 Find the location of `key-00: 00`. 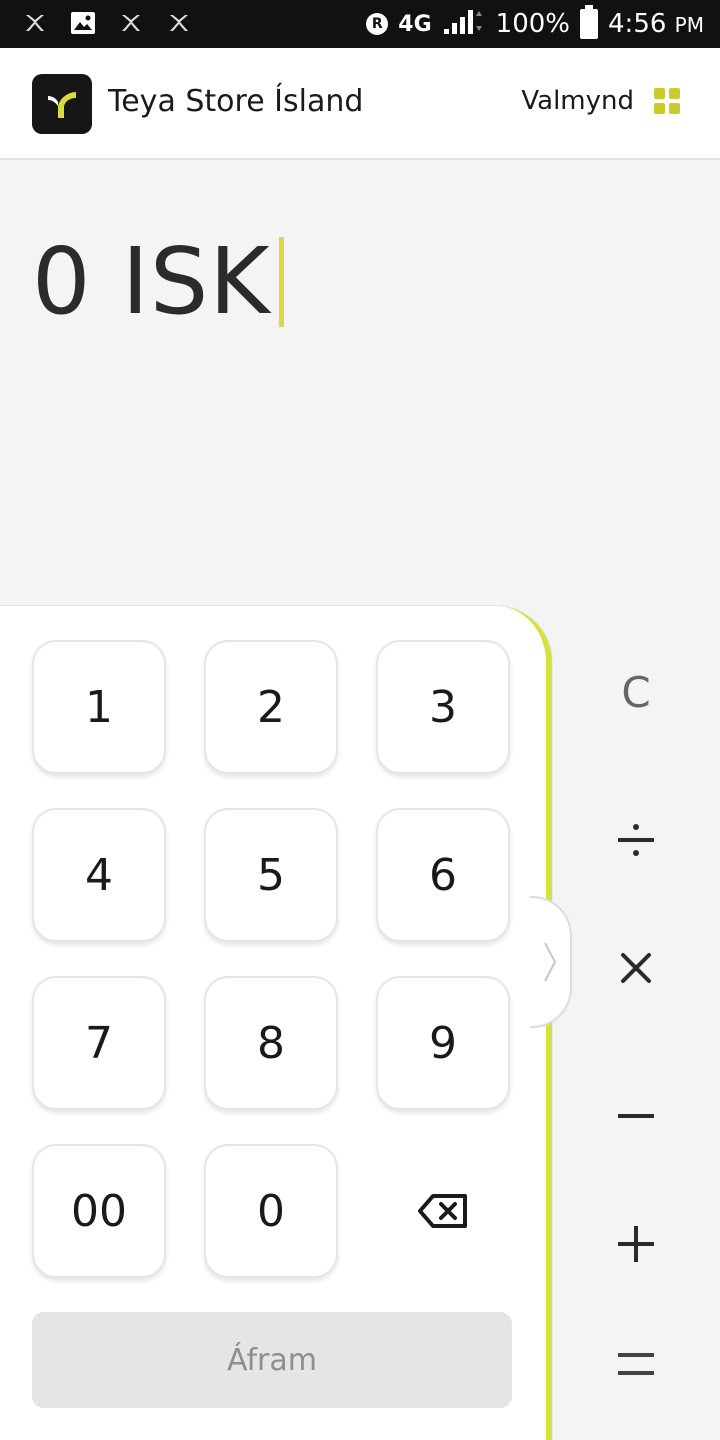

key-00: 00 is located at coordinates (99, 1211).